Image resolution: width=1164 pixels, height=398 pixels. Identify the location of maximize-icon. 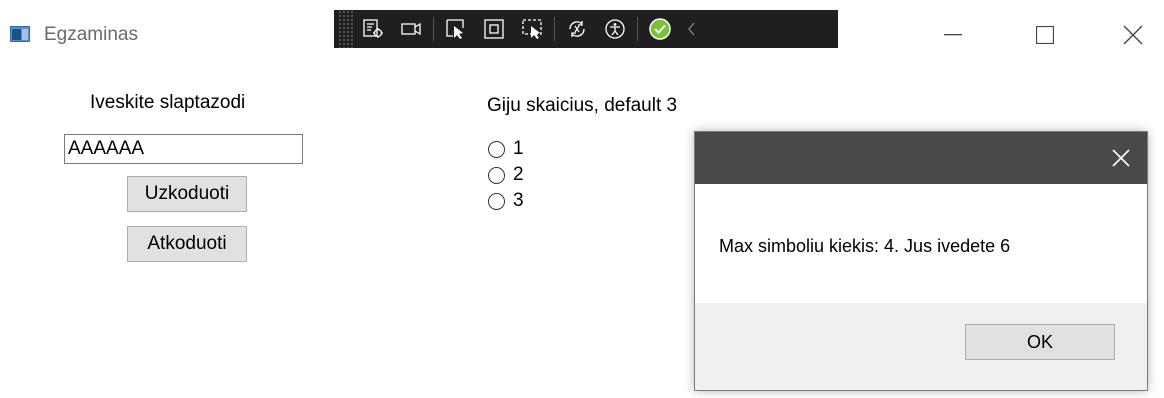
(1045, 35).